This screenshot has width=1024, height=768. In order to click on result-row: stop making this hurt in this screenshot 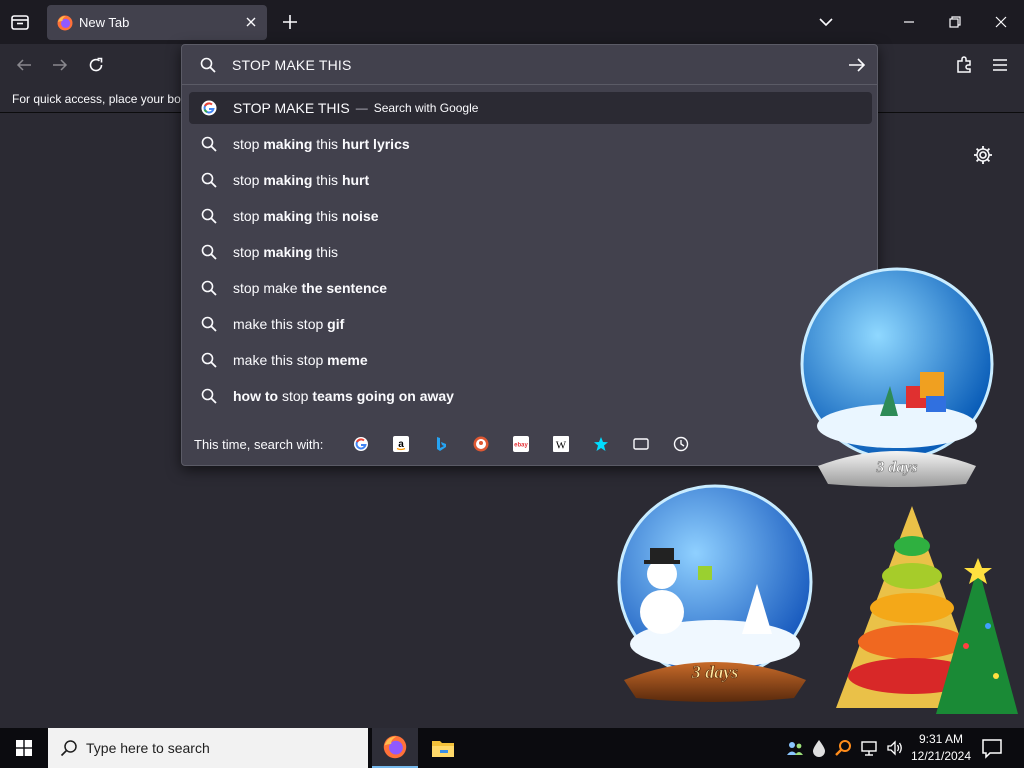, I will do `click(530, 180)`.